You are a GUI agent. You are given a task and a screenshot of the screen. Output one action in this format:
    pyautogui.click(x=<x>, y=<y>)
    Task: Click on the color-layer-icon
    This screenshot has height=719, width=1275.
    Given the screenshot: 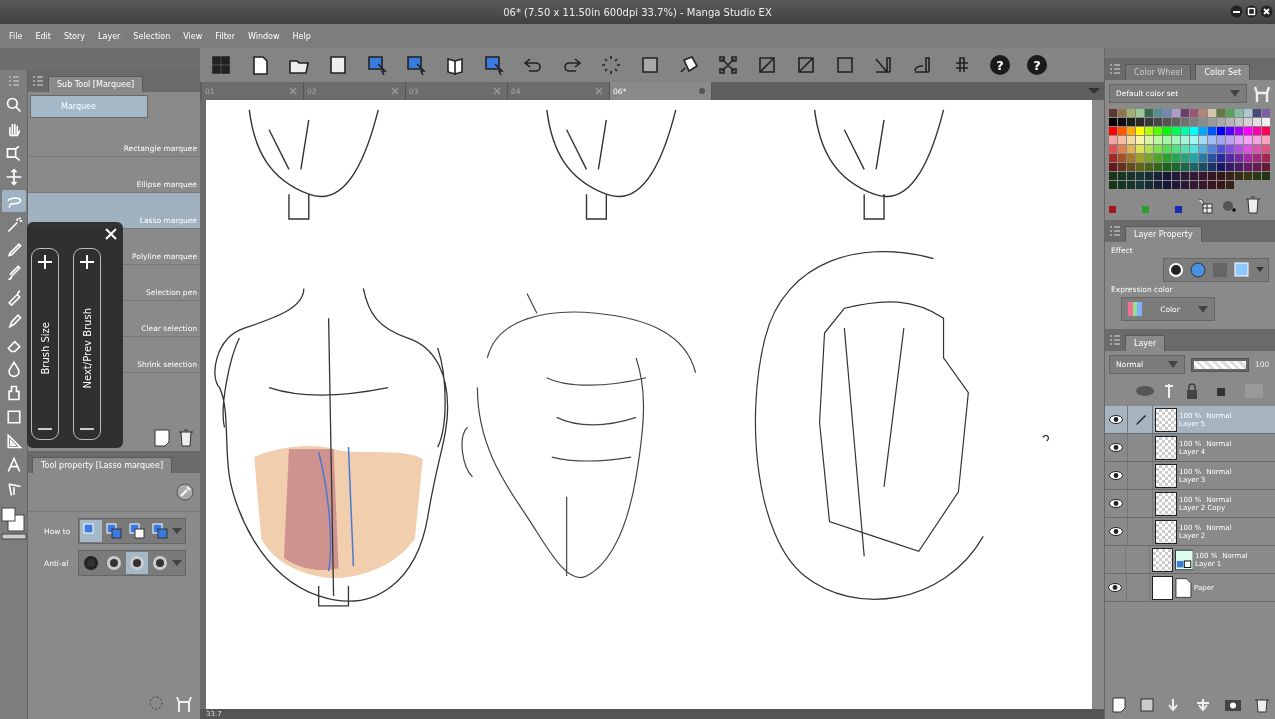 What is the action you would take?
    pyautogui.click(x=1184, y=559)
    